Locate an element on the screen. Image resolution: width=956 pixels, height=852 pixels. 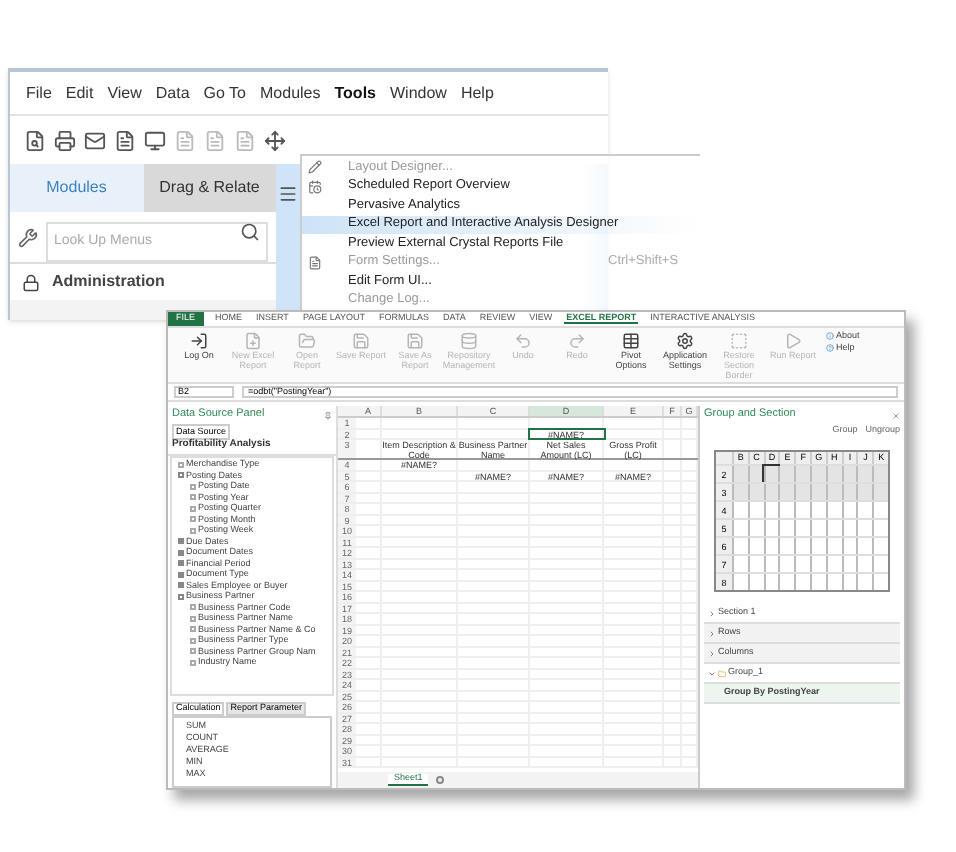
envelope-icon is located at coordinates (95, 140).